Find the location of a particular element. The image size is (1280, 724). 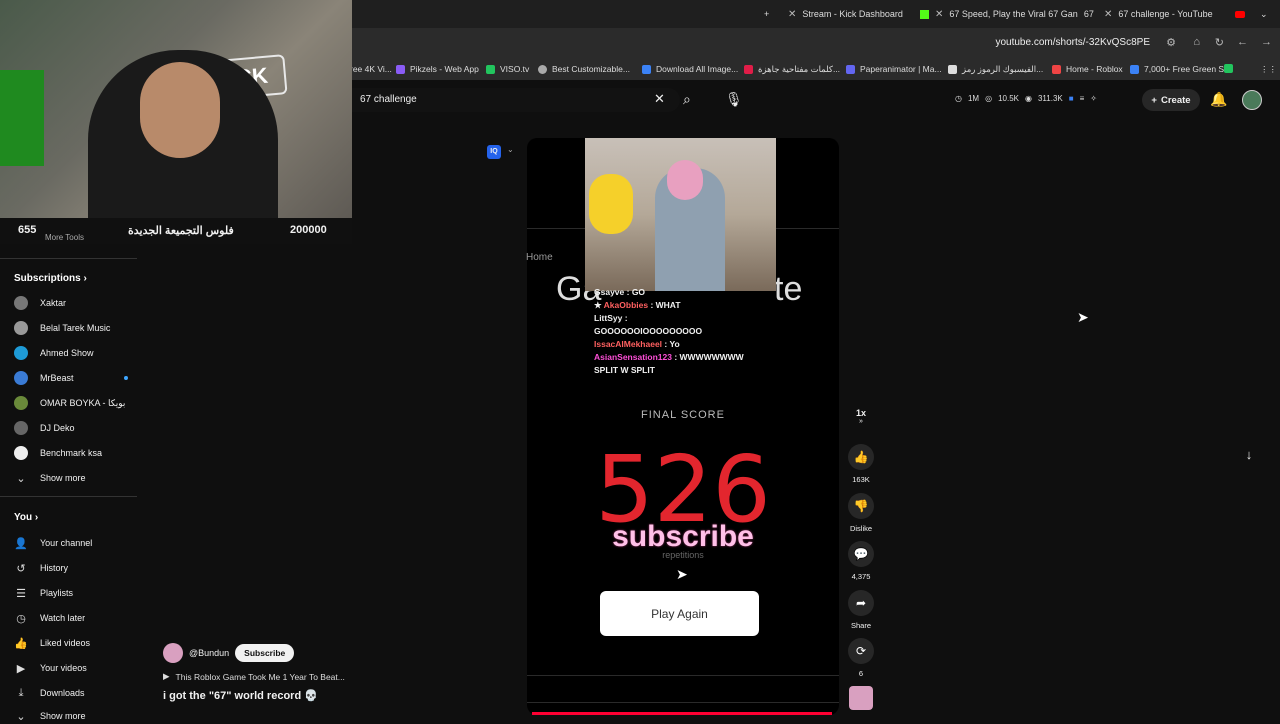

clock-icon: ◷ is located at coordinates (21, 618).